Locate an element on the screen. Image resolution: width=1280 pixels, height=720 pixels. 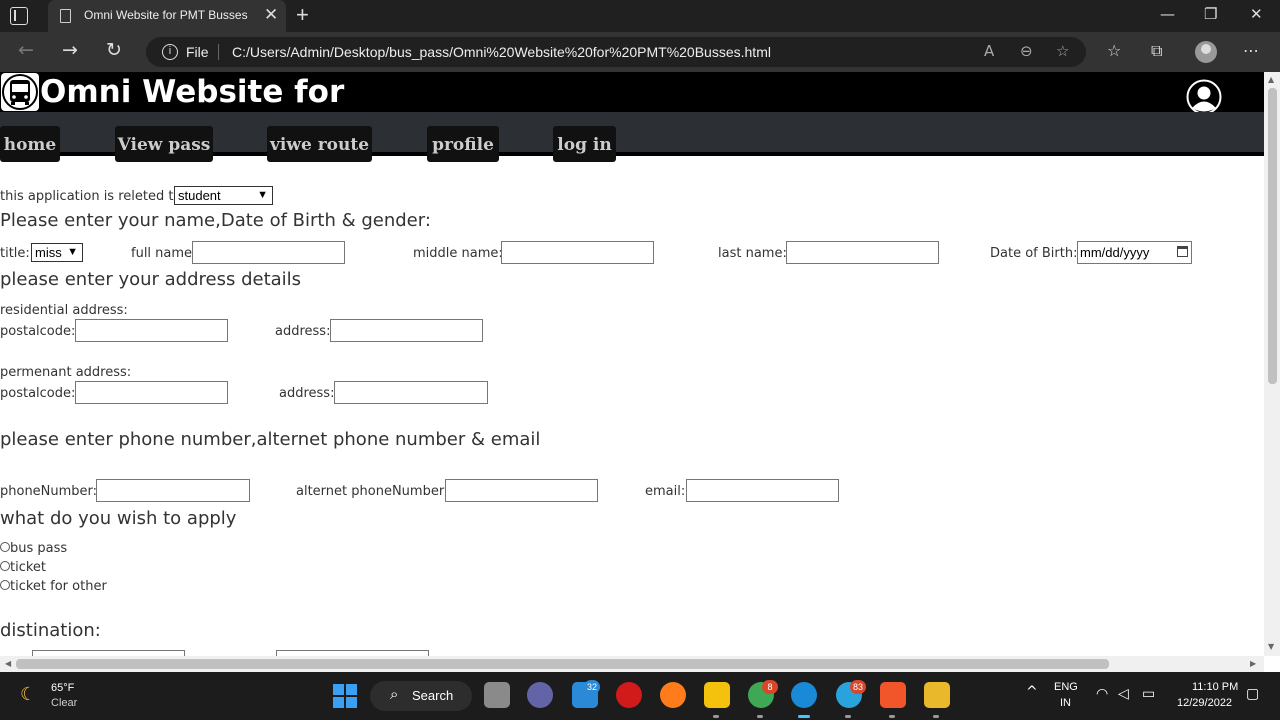
scroll-left-icon: ◀ is located at coordinates (8, 663).